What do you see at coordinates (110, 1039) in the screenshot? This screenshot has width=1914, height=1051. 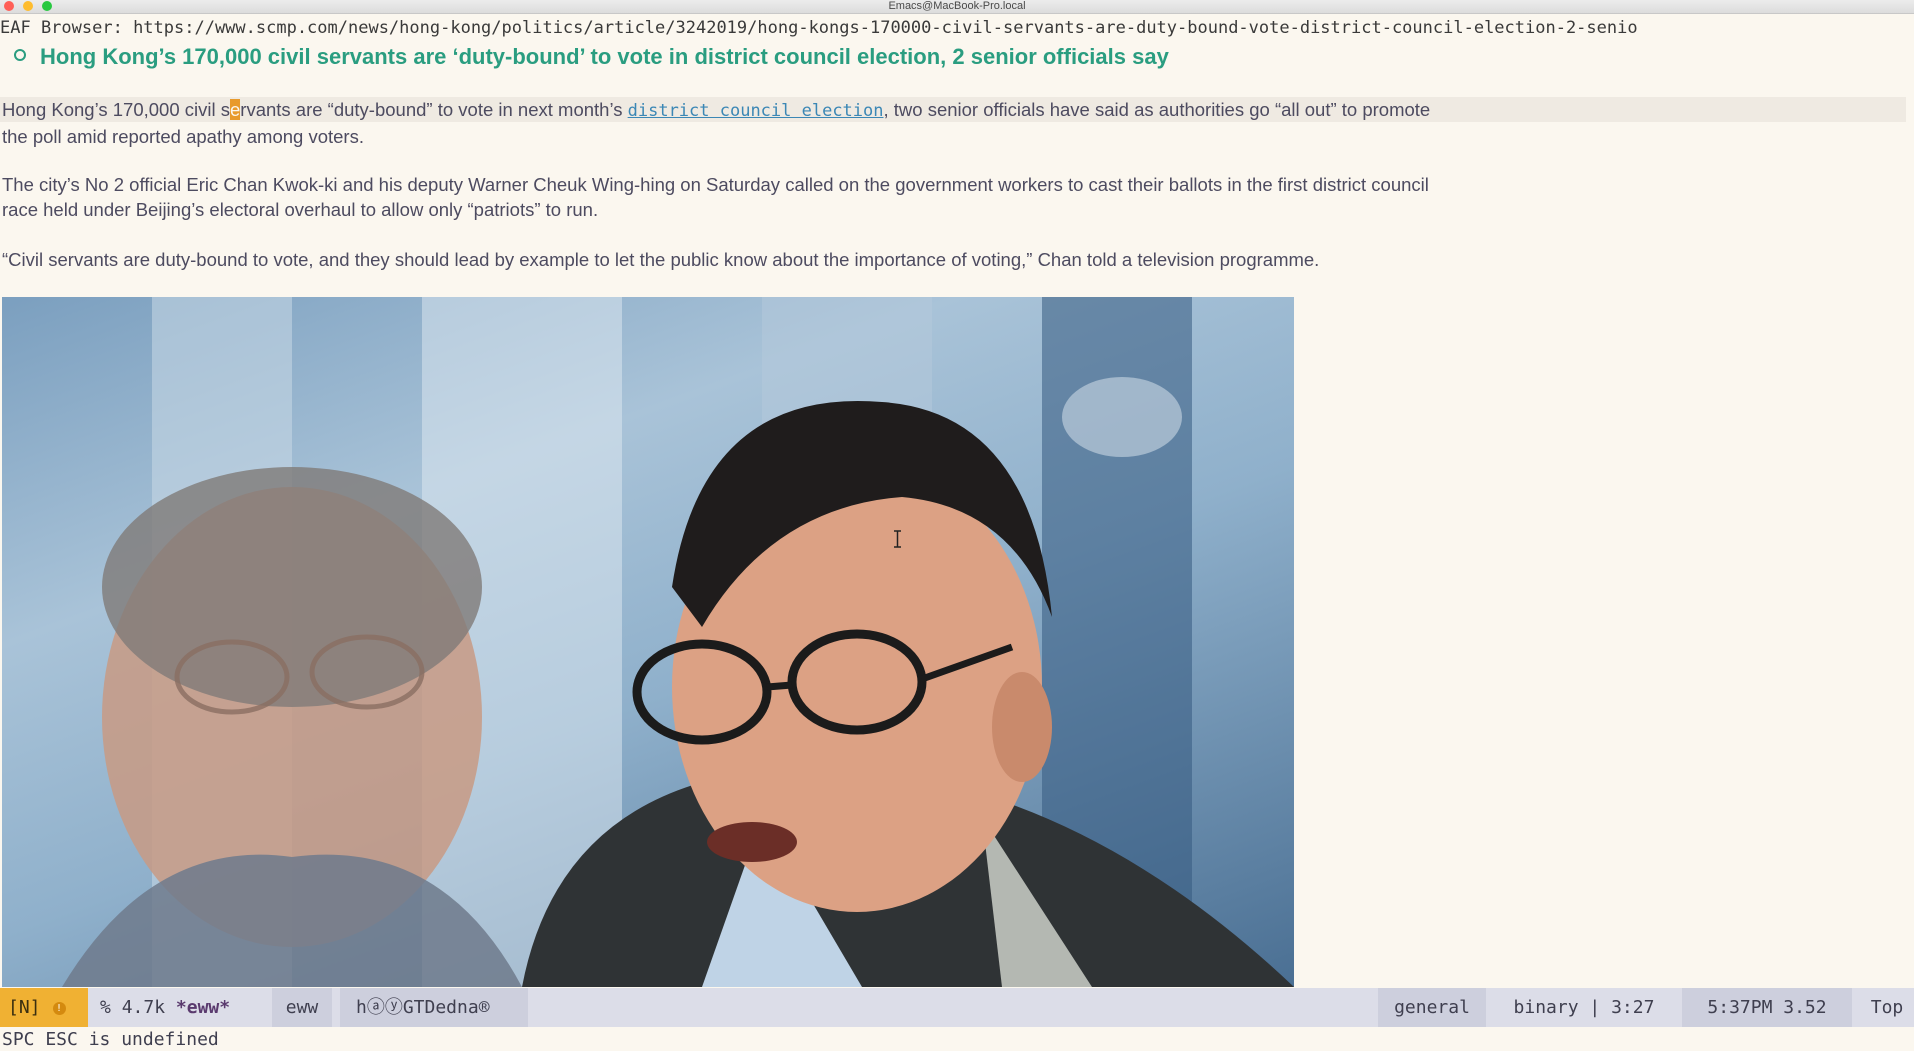 I see `echo-area-message: SPC ESC is undefined` at bounding box center [110, 1039].